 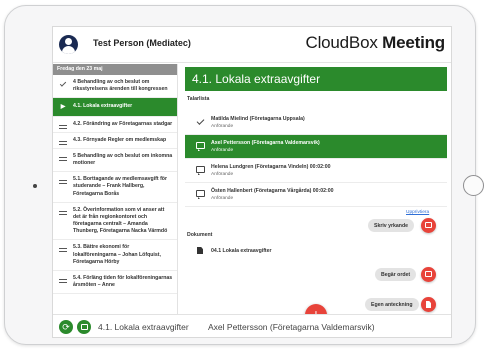 I want to click on agenda-item-active: ▶ 4.1. Lokala extraavgifter, so click(x=115, y=107).